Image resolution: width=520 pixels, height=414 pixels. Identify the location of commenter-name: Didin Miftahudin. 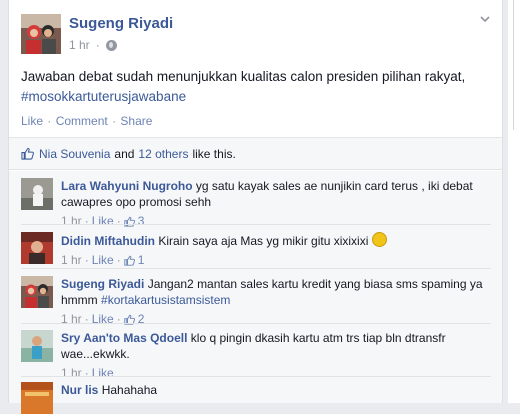
(108, 241).